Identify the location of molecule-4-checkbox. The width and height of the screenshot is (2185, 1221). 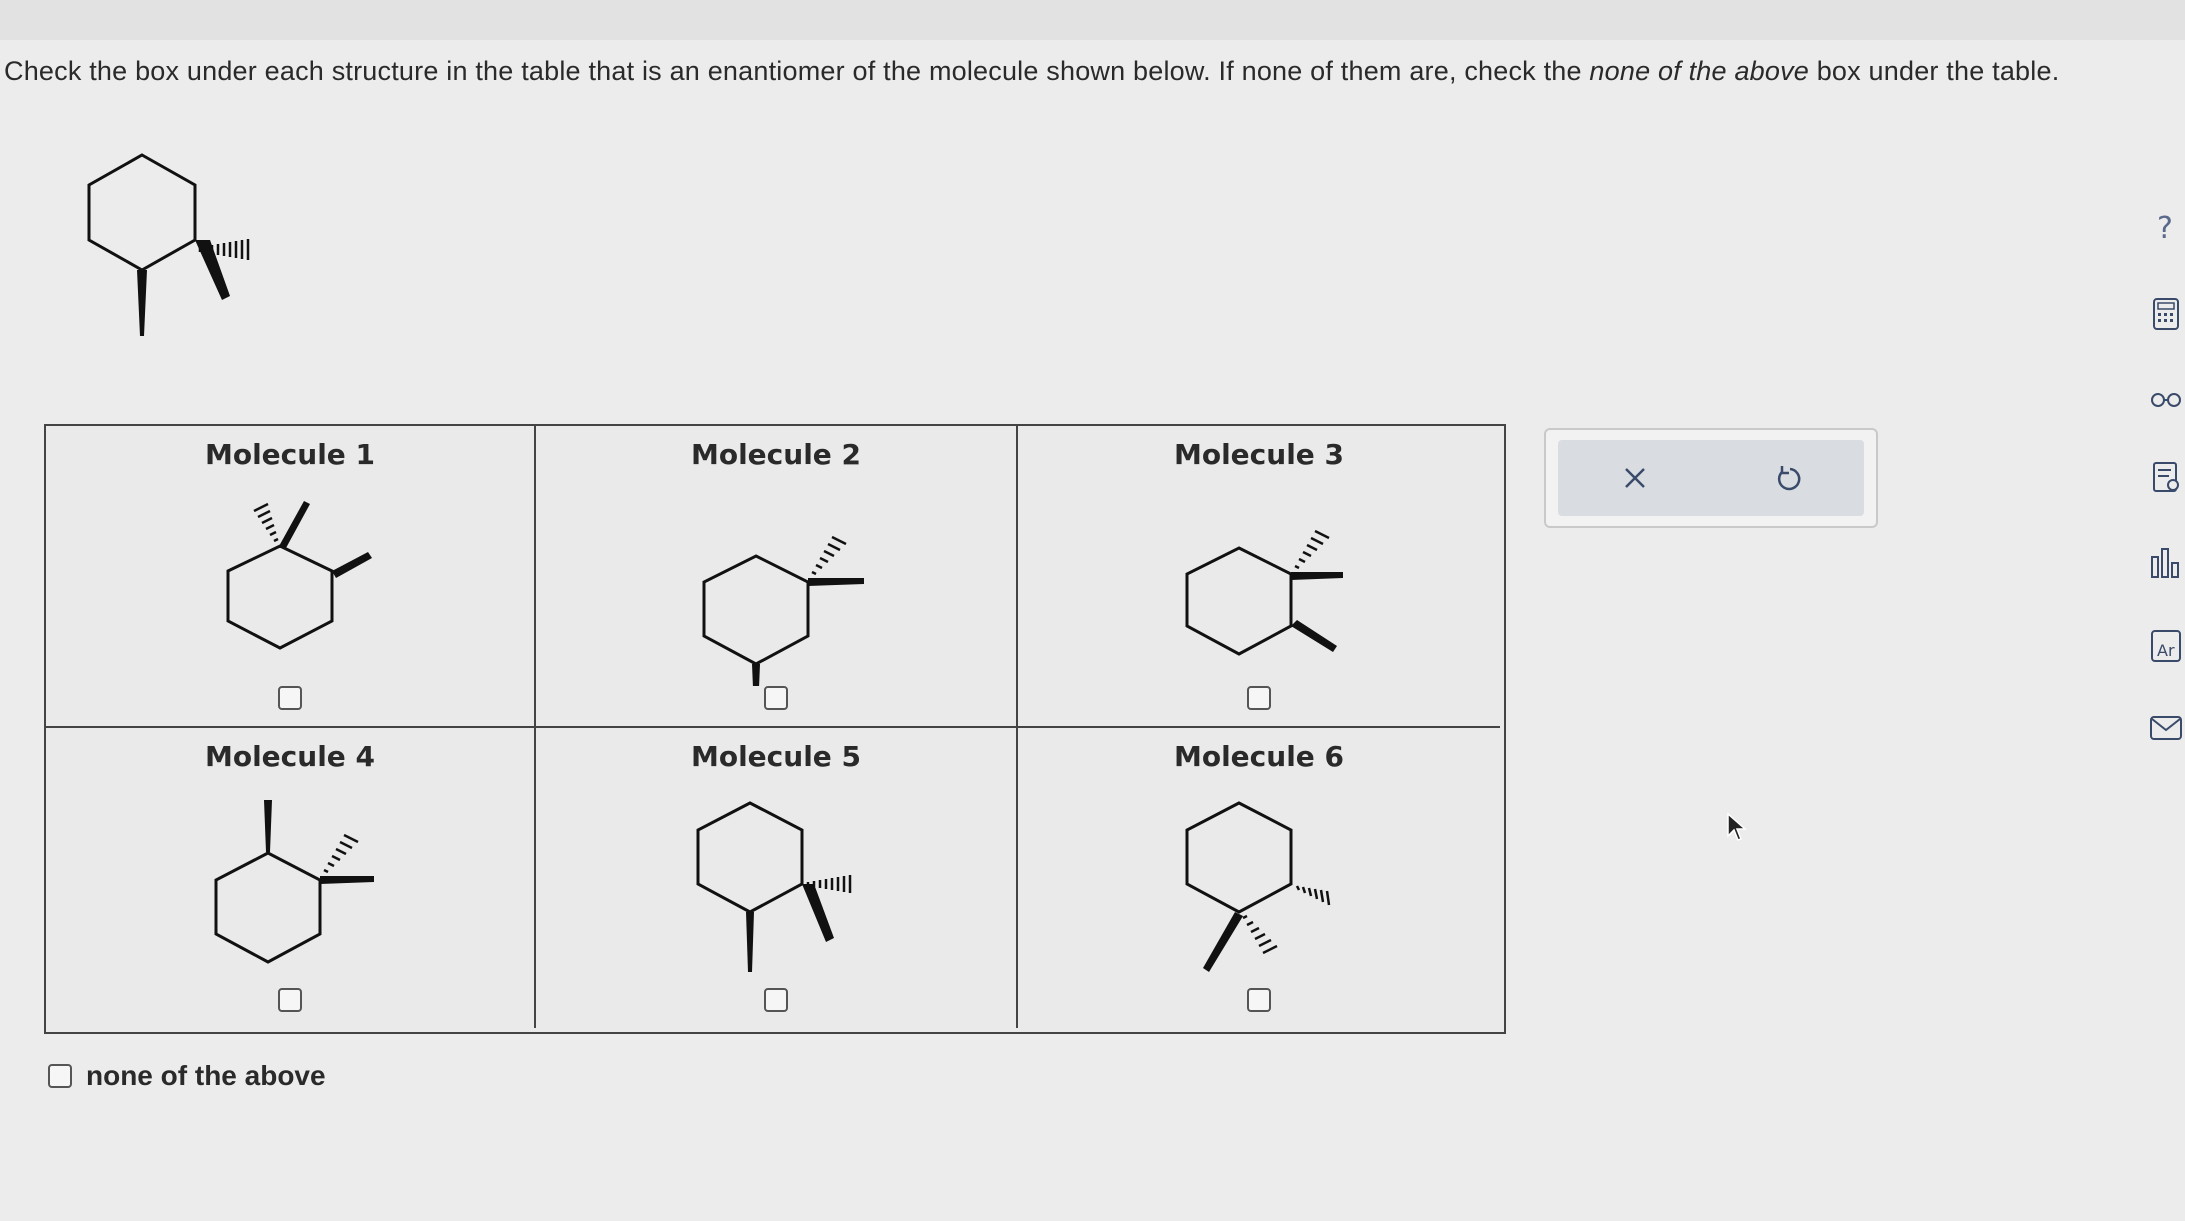
(290, 1000).